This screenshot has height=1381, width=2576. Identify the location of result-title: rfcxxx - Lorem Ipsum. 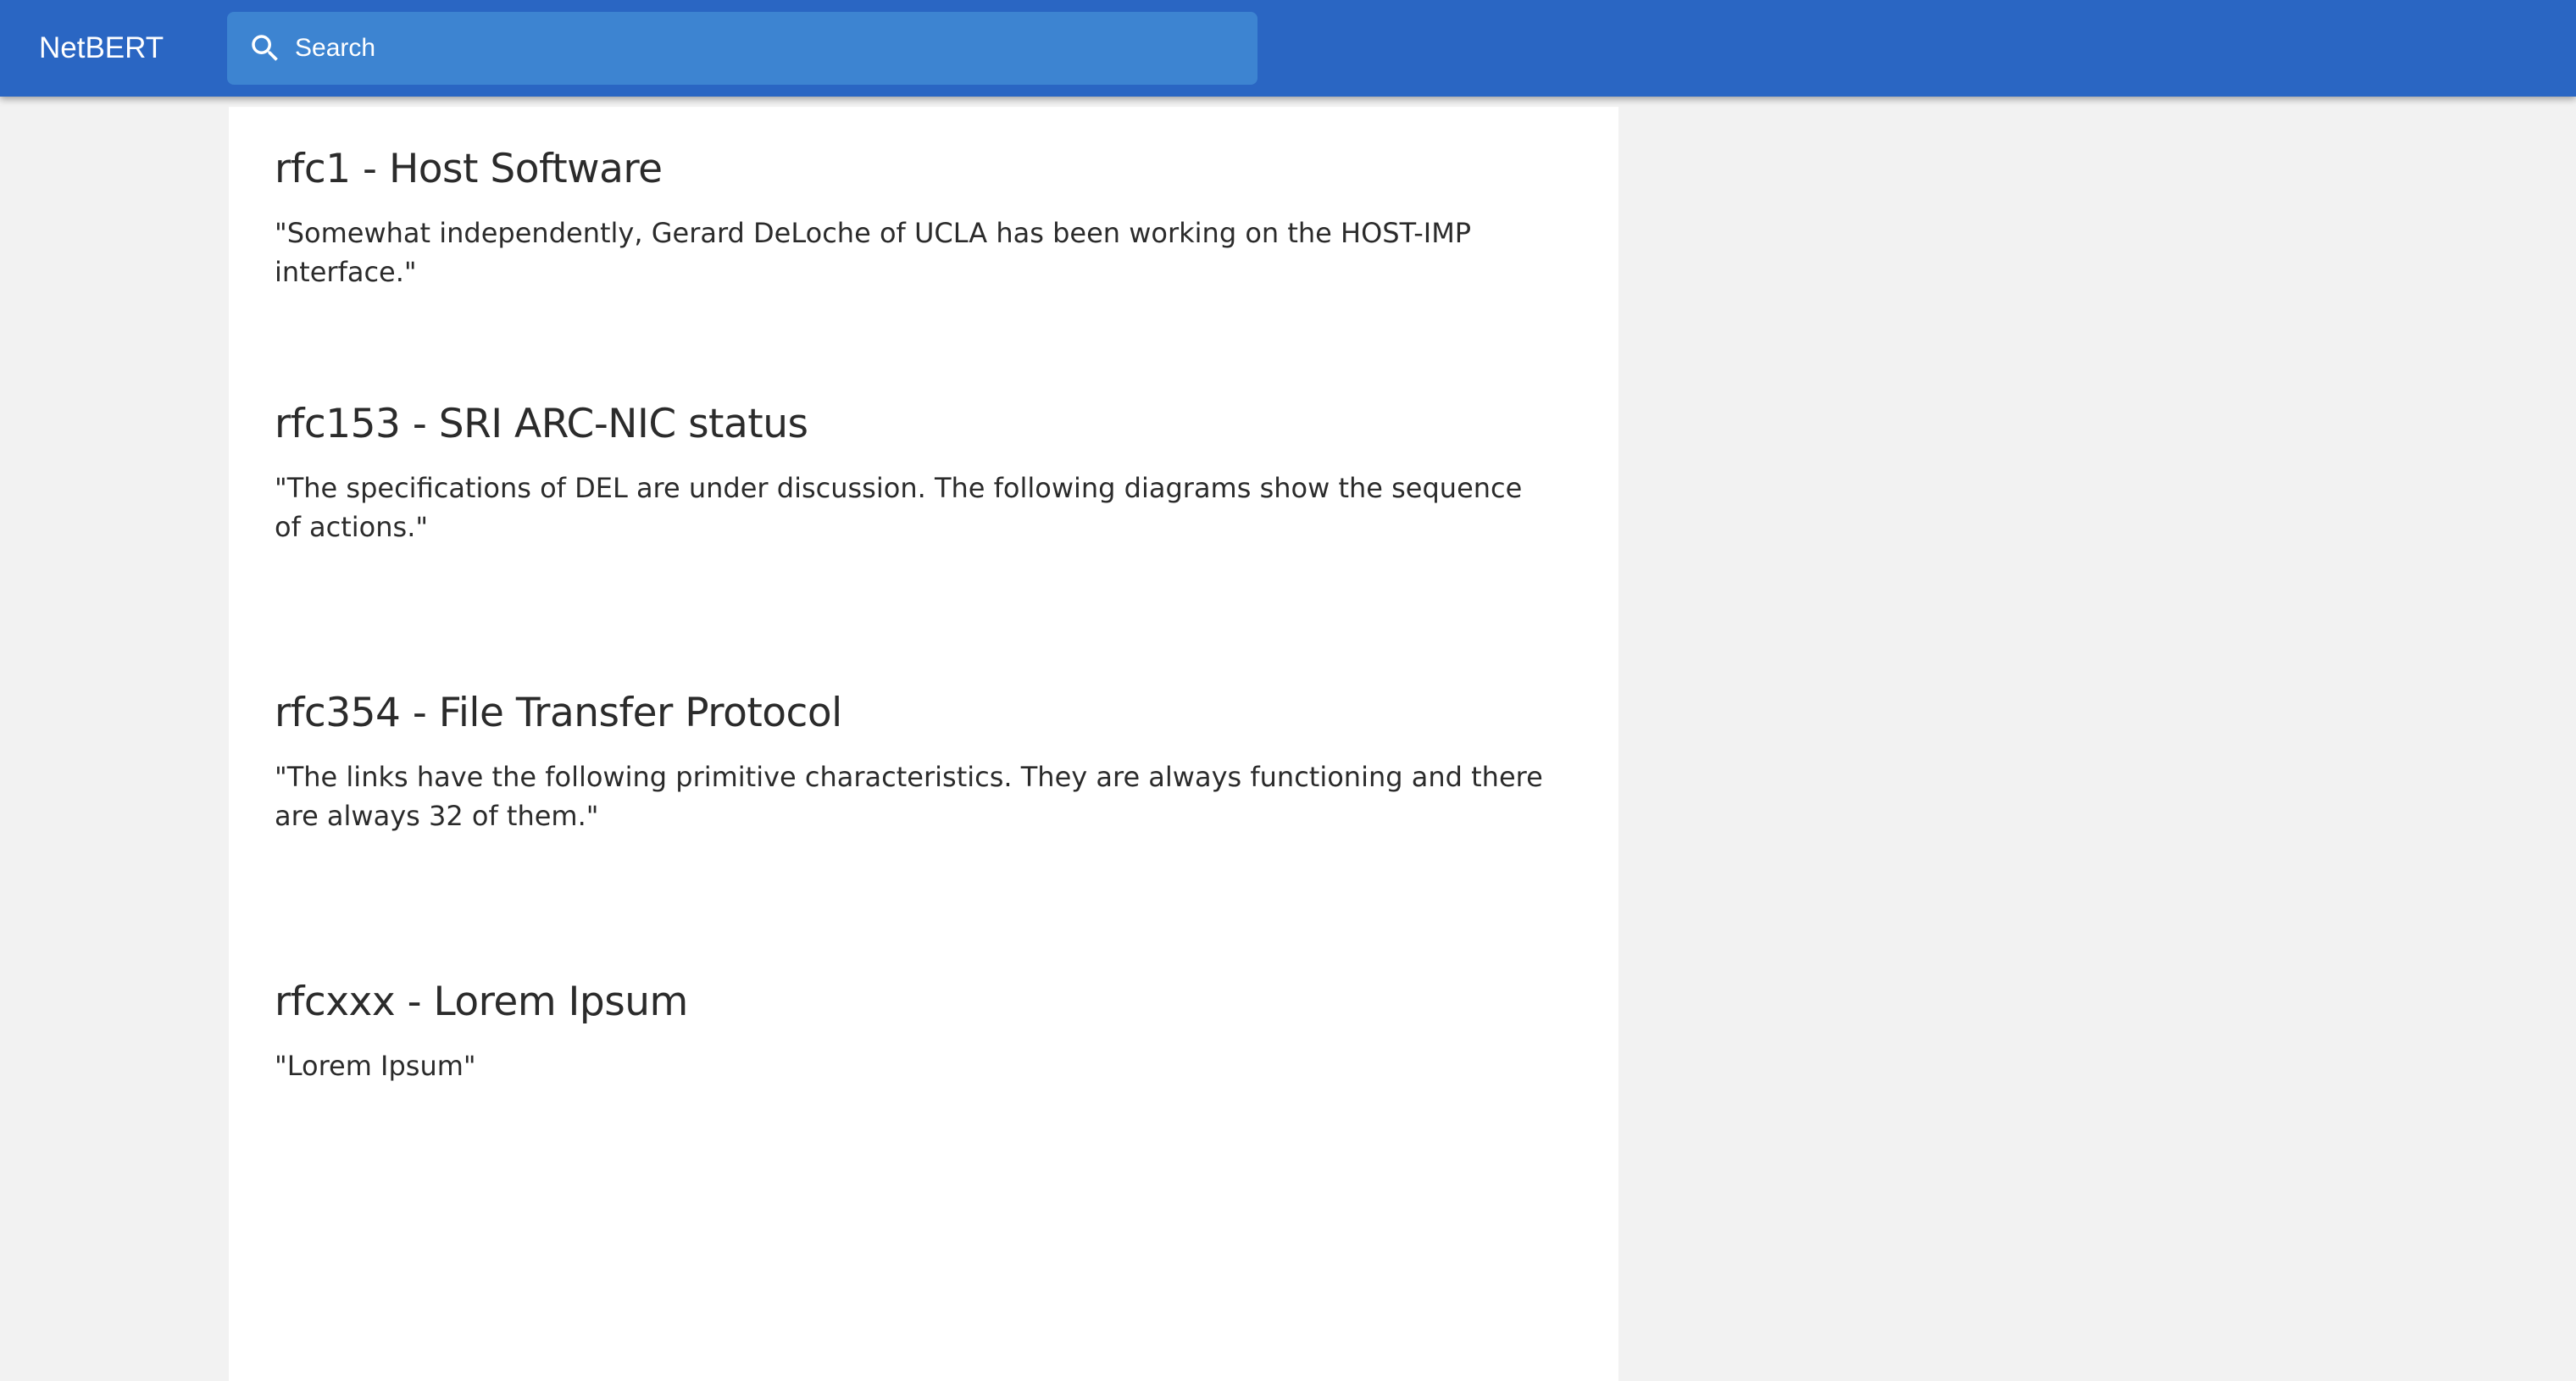
(915, 1002).